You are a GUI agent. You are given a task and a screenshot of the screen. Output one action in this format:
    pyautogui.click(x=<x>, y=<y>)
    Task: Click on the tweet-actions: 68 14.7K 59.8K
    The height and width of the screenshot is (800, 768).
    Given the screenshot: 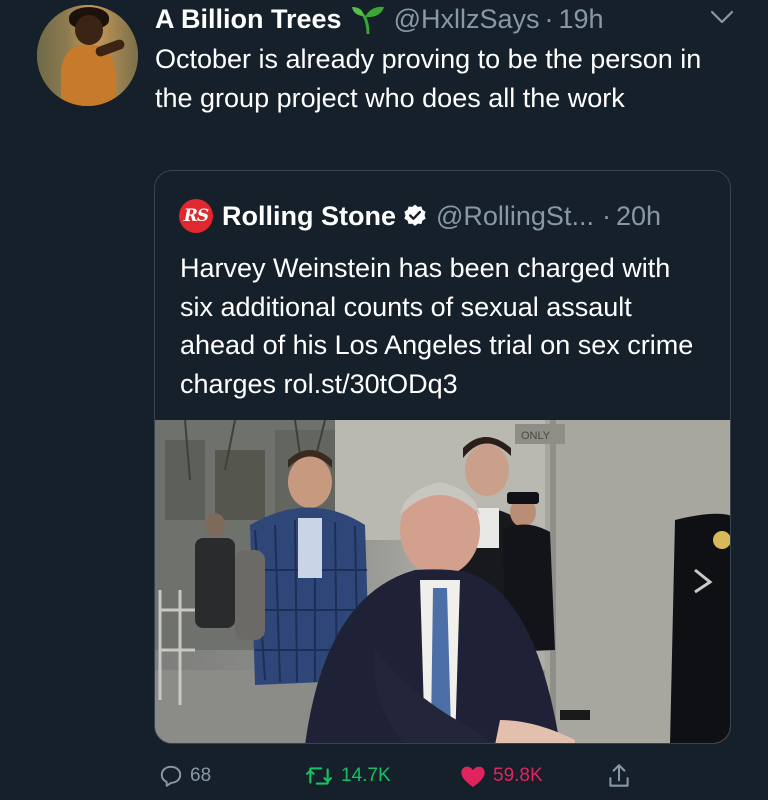 What is the action you would take?
    pyautogui.click(x=384, y=776)
    